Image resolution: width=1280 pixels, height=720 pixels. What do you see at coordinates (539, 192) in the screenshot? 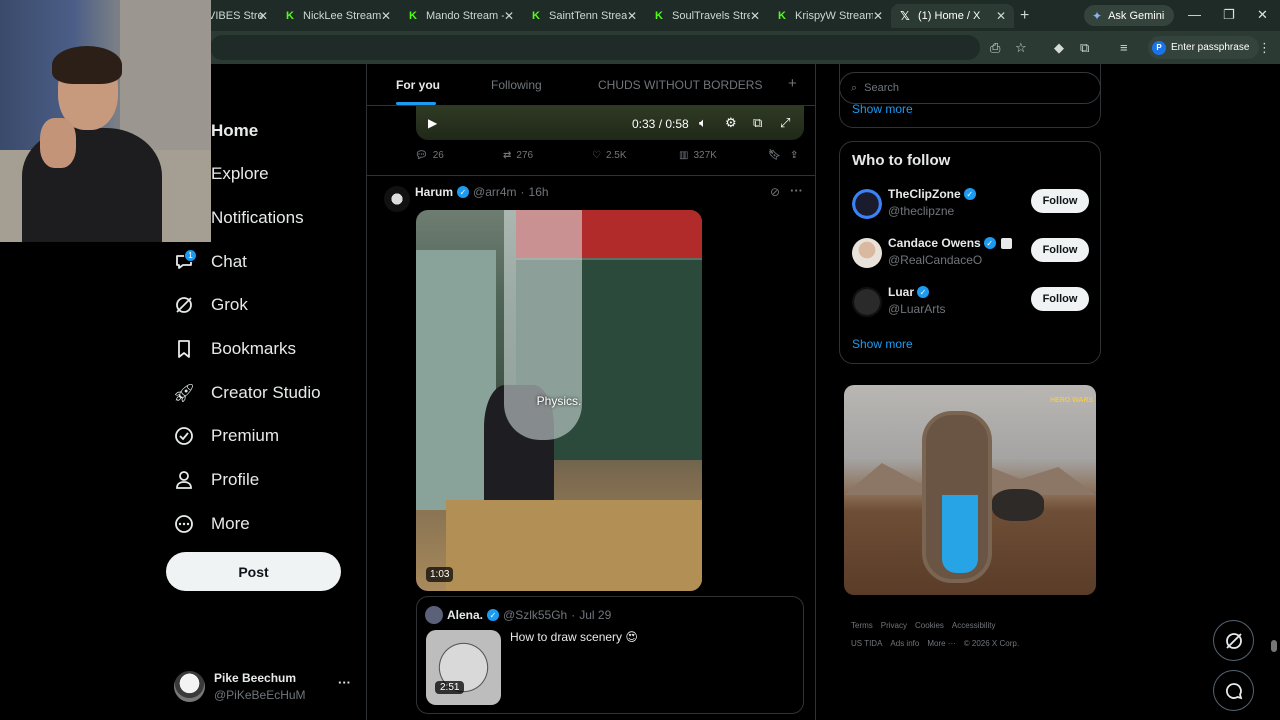
I see `tweet-time: 16h` at bounding box center [539, 192].